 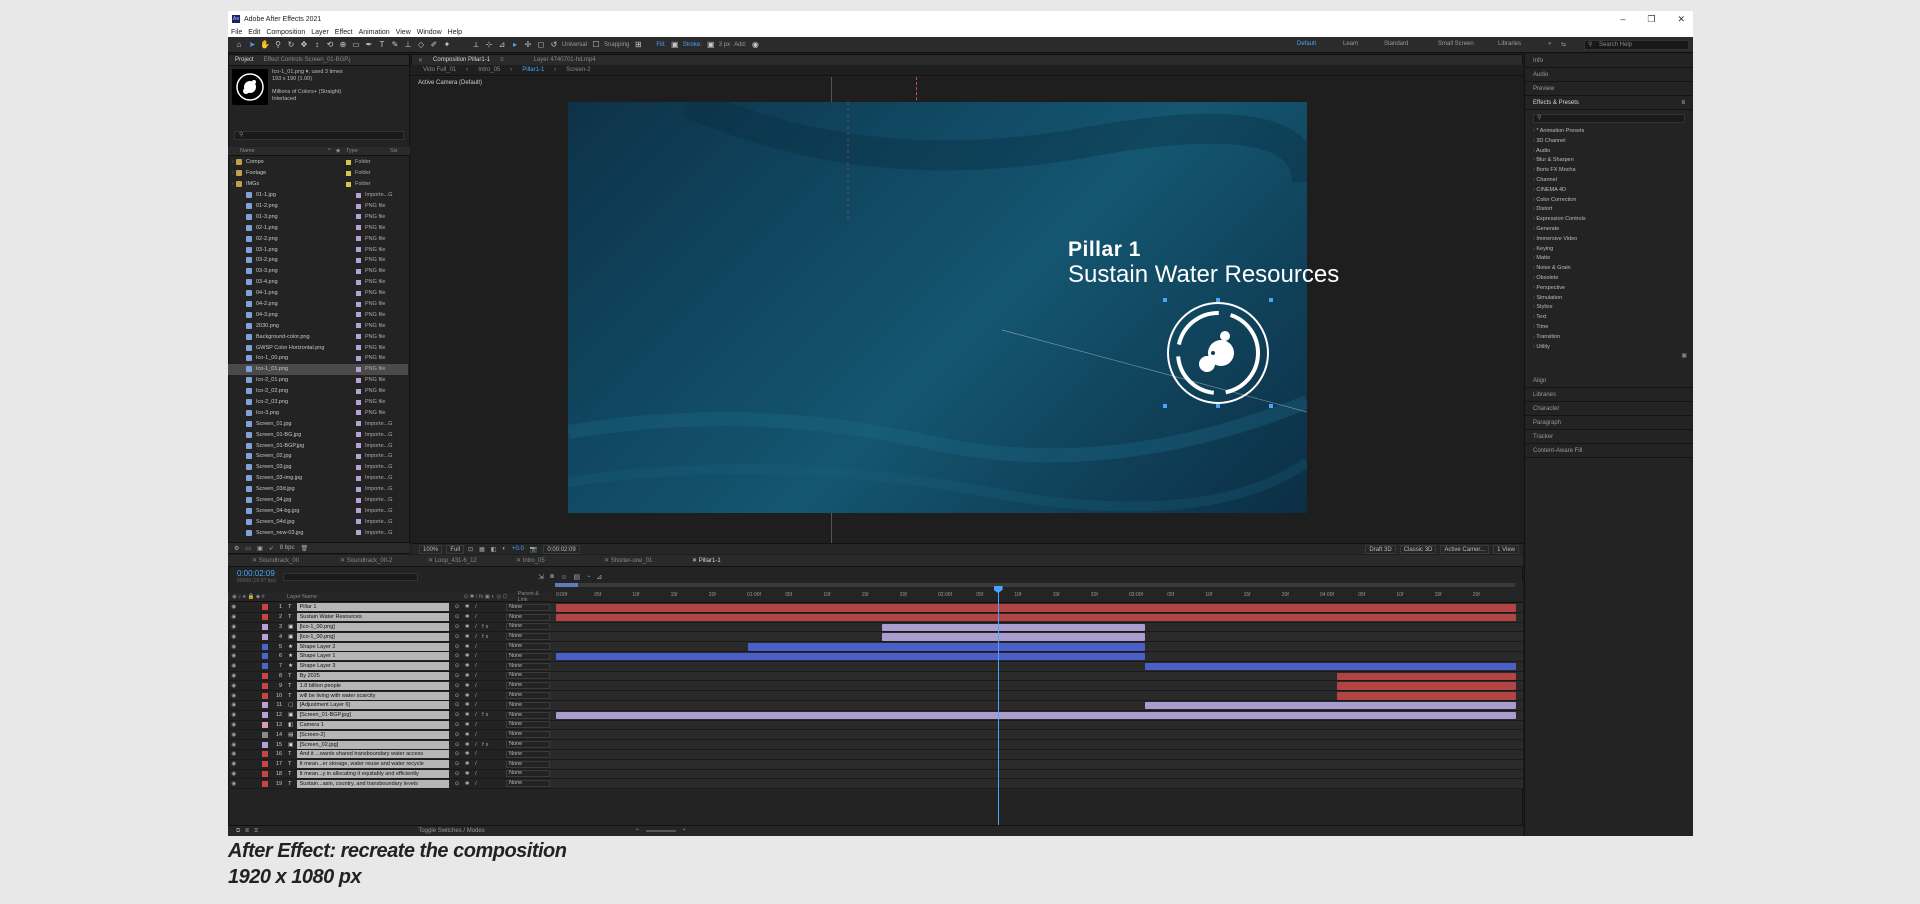 I want to click on project-item: 01-1.jpg Importe...G, so click(x=318, y=195).